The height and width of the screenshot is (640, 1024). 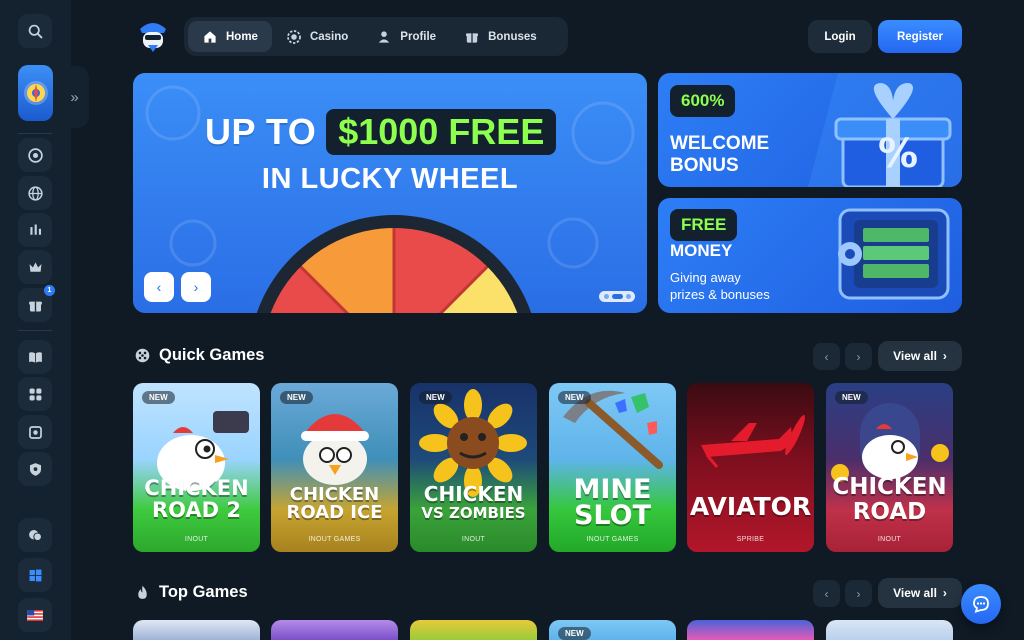 I want to click on sidebar-item-blog, so click(x=35, y=357).